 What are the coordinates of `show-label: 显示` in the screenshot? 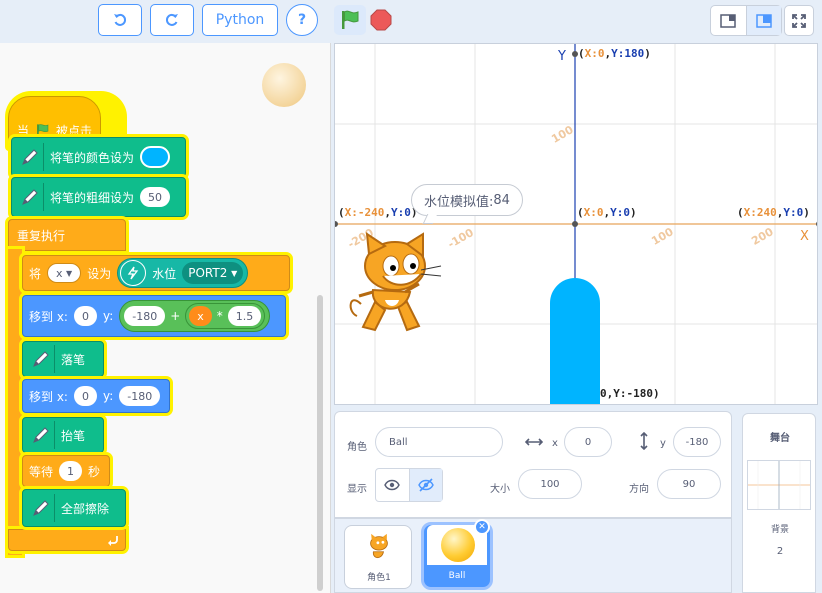 It's located at (357, 489).